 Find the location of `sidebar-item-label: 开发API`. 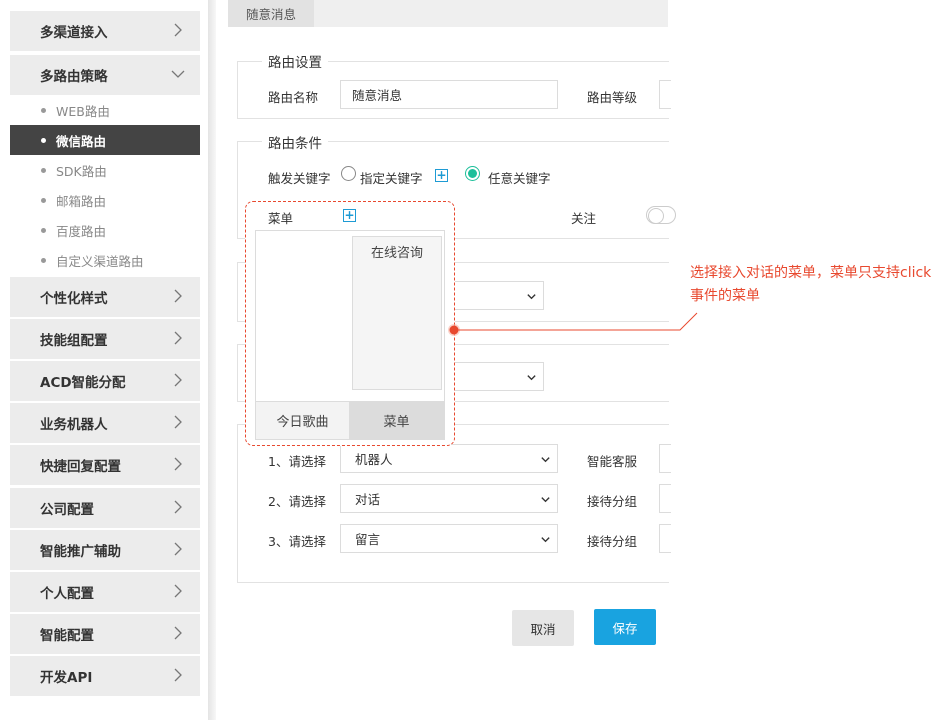

sidebar-item-label: 开发API is located at coordinates (66, 678).